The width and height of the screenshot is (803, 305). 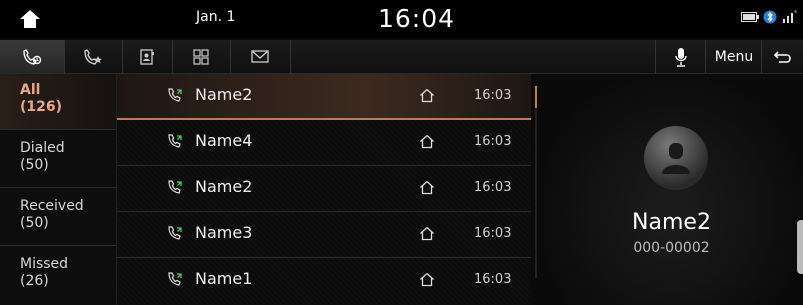 What do you see at coordinates (30, 90) in the screenshot?
I see `category-label: All` at bounding box center [30, 90].